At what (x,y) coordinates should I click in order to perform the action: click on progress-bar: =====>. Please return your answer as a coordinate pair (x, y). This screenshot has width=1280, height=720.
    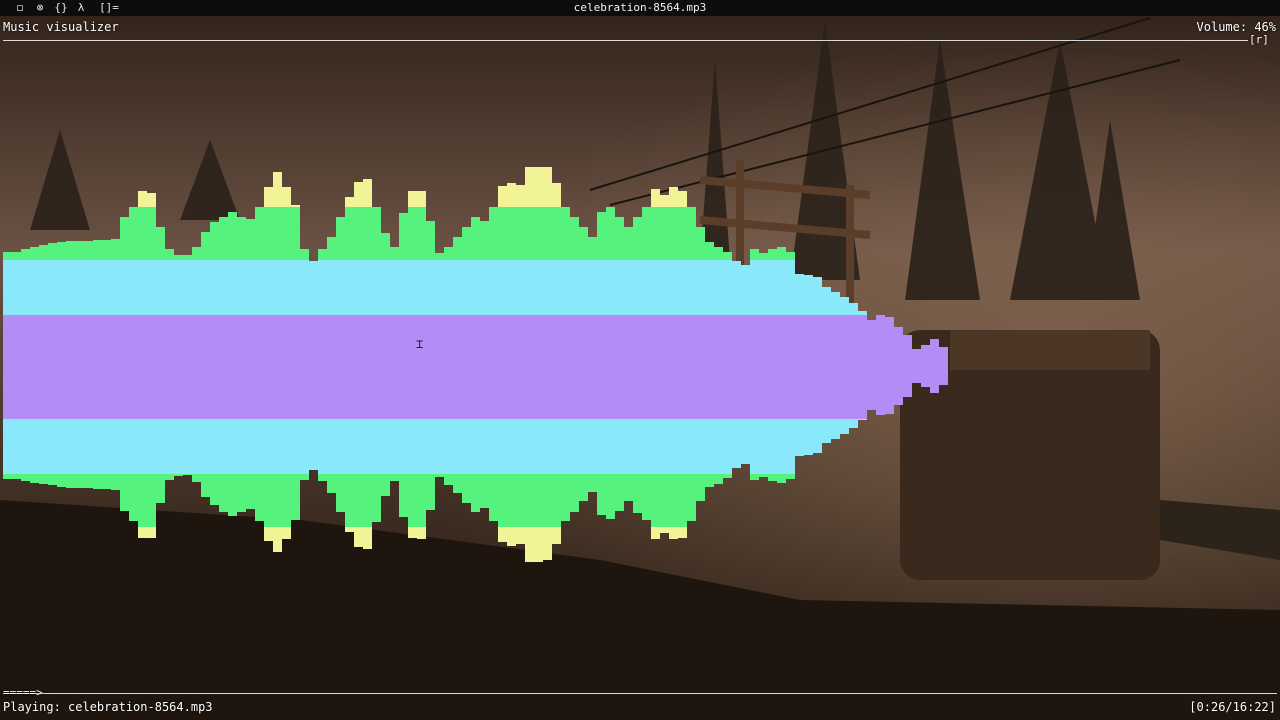
    Looking at the image, I should click on (23, 693).